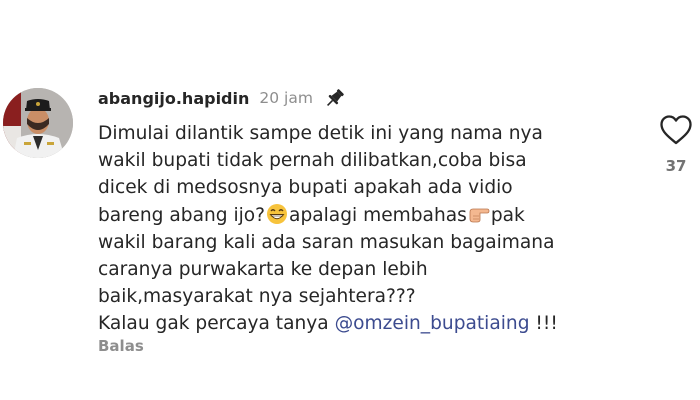  What do you see at coordinates (432, 323) in the screenshot?
I see `mention-link: @omzein_bupatiaing` at bounding box center [432, 323].